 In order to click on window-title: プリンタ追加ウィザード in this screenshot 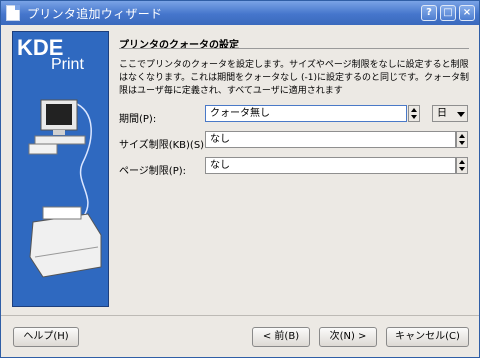, I will do `click(95, 14)`.